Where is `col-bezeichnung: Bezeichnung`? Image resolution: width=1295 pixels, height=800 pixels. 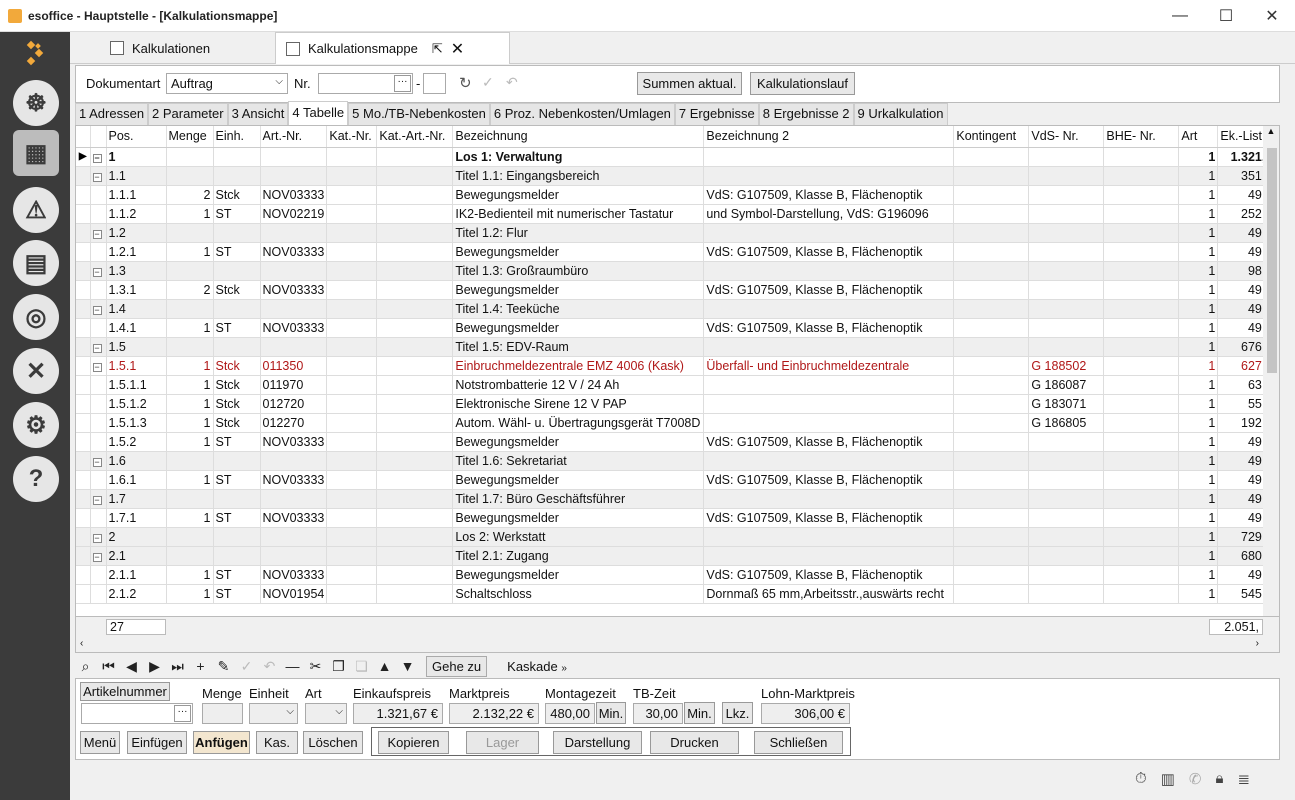 col-bezeichnung: Bezeichnung is located at coordinates (578, 137).